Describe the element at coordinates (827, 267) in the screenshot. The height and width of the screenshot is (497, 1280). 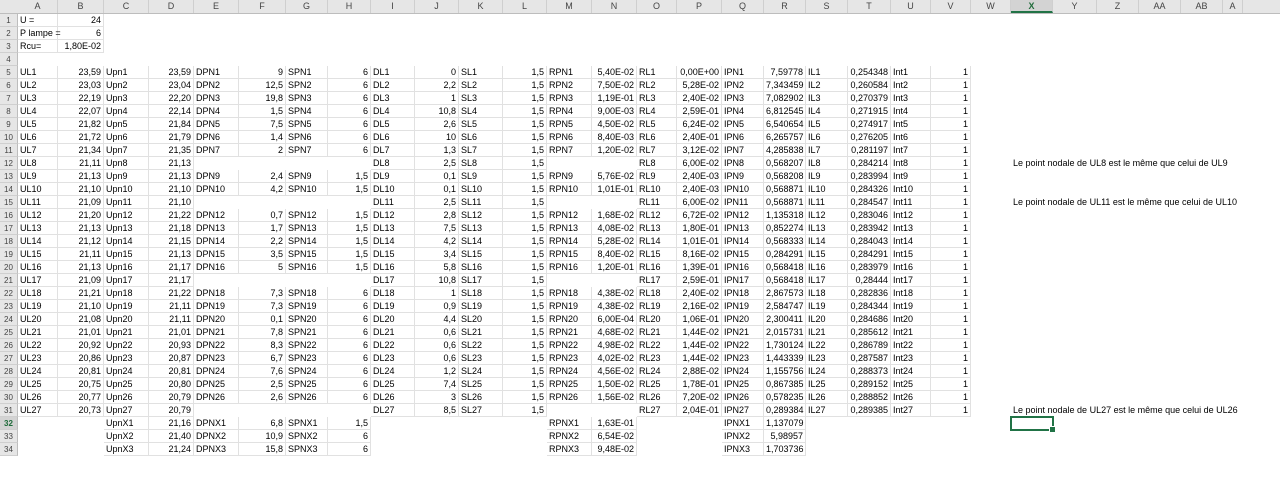
I see `cell: IL16` at that location.